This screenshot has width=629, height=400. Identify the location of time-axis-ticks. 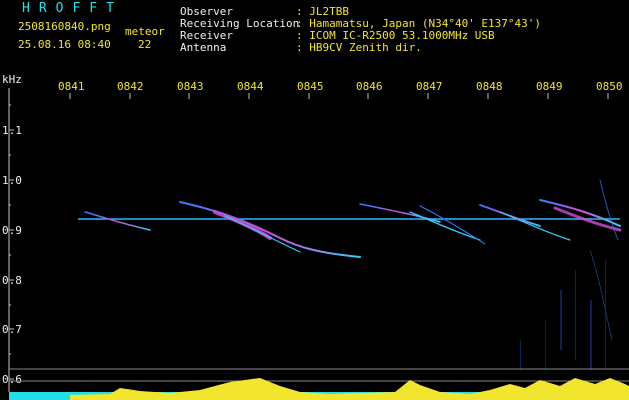
(339, 96).